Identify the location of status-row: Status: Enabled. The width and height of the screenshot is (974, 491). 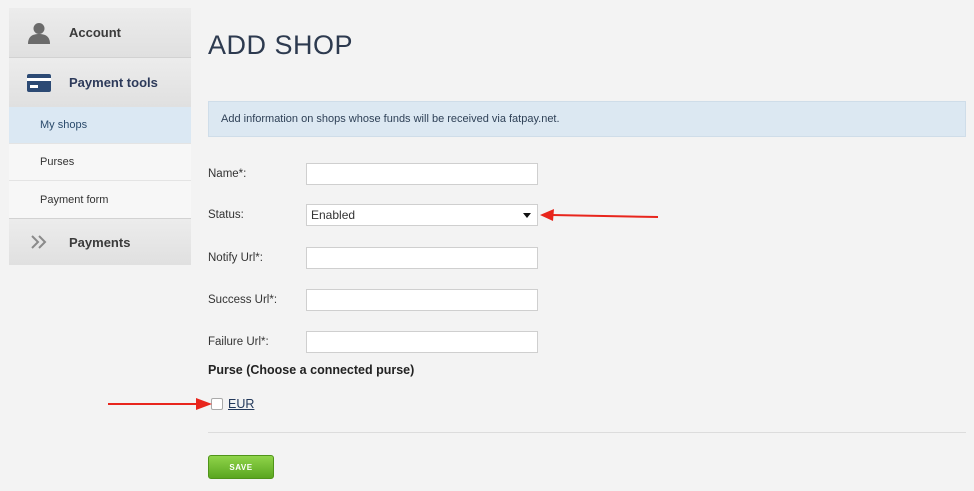
(373, 215).